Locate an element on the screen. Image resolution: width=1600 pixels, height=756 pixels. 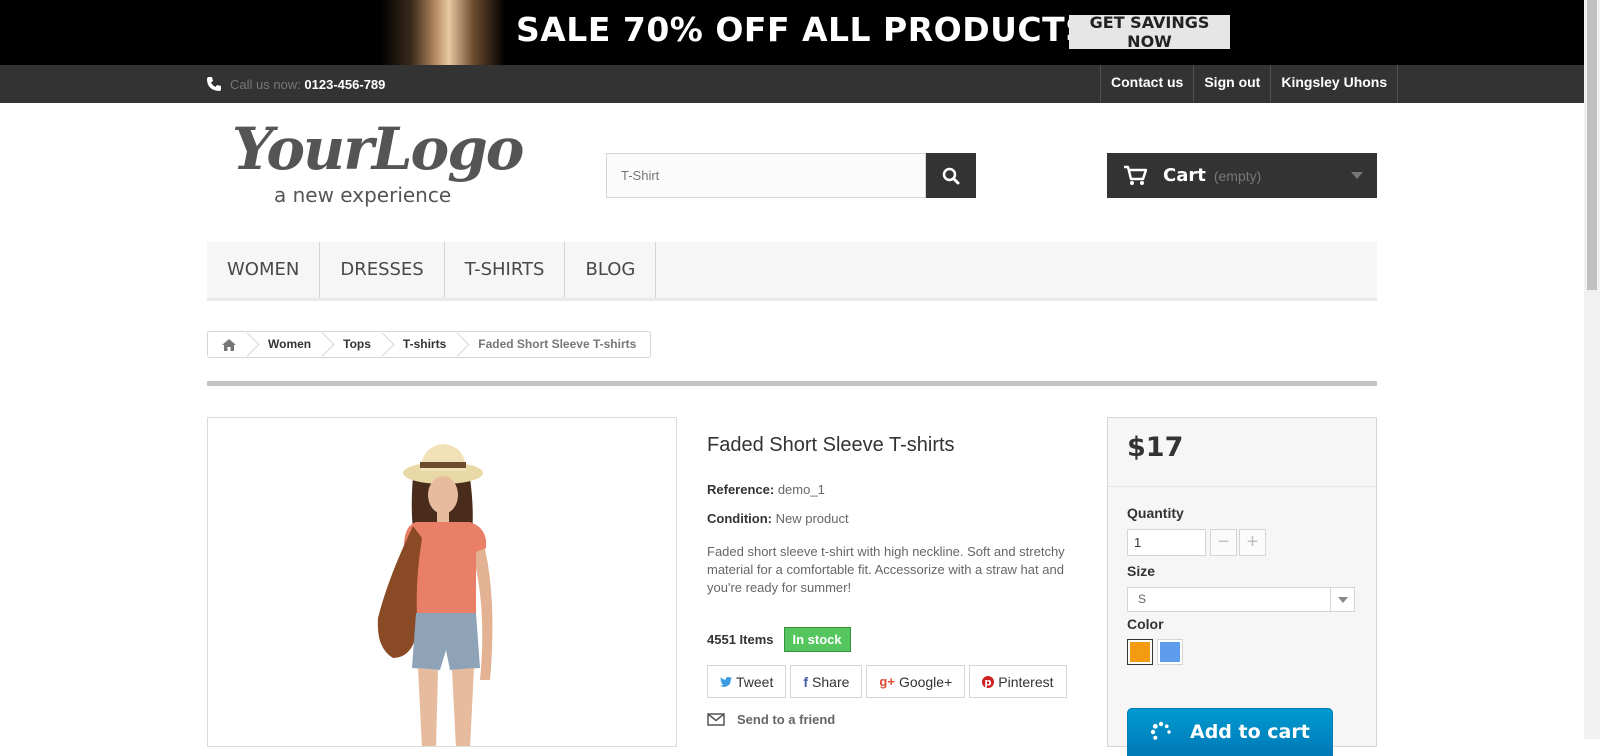
quantity-increase-button: + is located at coordinates (1252, 542).